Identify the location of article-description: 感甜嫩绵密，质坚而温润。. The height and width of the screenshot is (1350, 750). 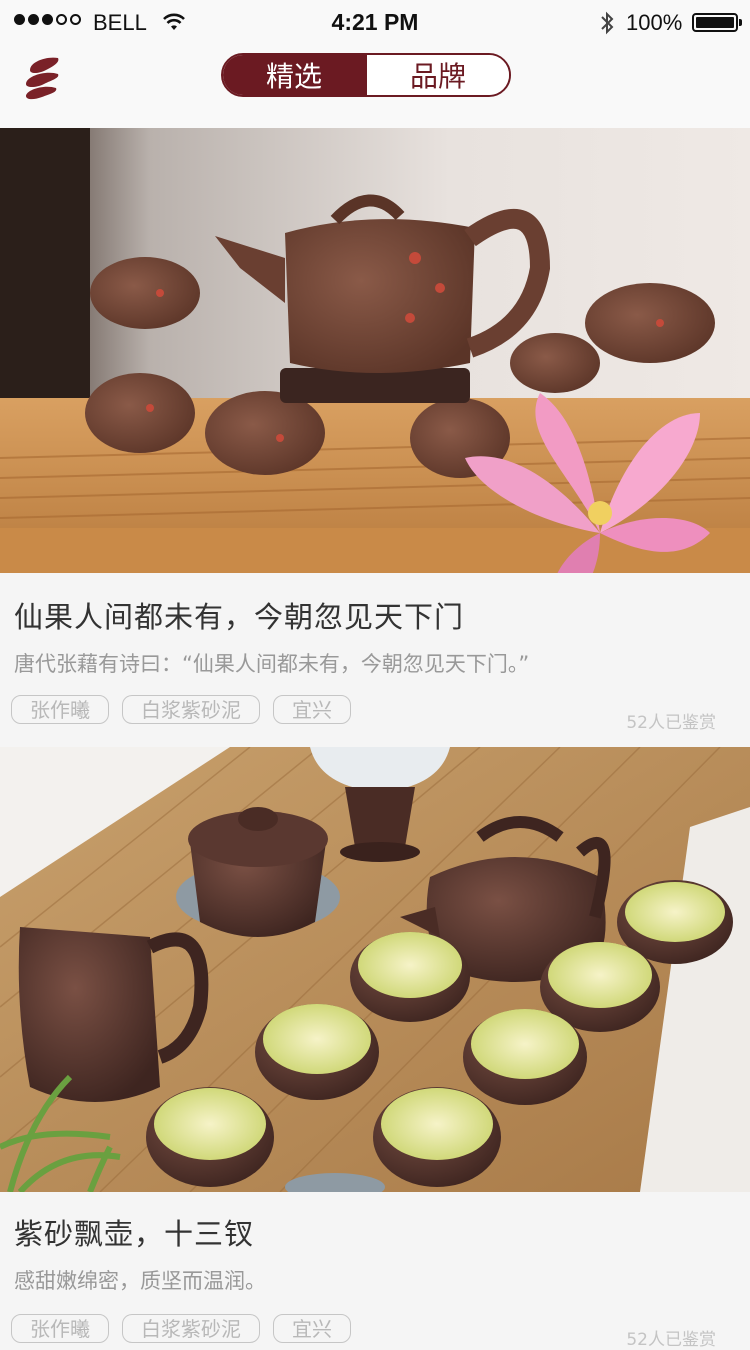
(140, 1281).